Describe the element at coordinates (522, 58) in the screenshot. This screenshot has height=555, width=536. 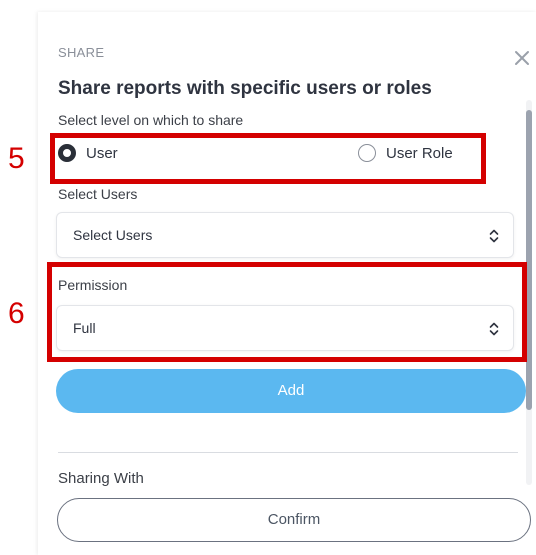
I see `close-icon` at that location.